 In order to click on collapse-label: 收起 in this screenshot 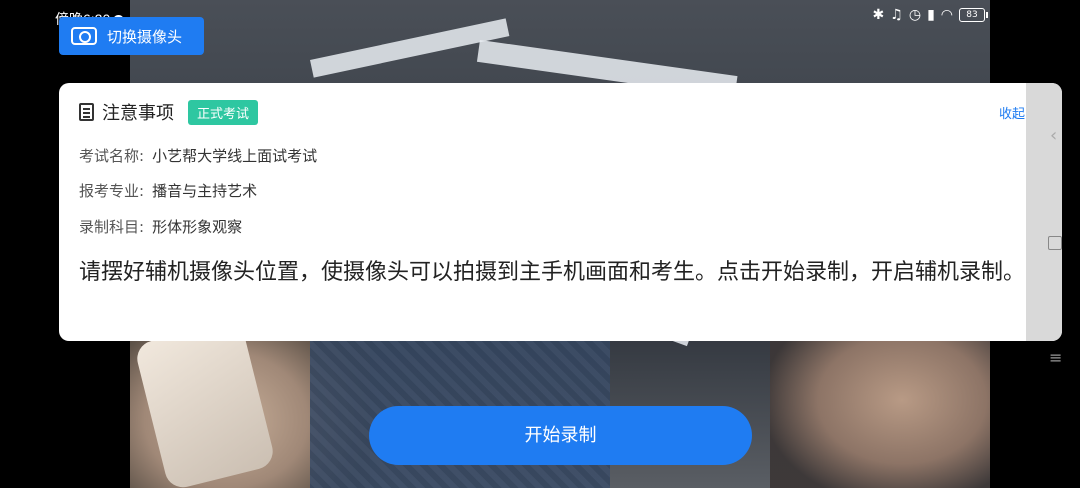, I will do `click(1011, 114)`.